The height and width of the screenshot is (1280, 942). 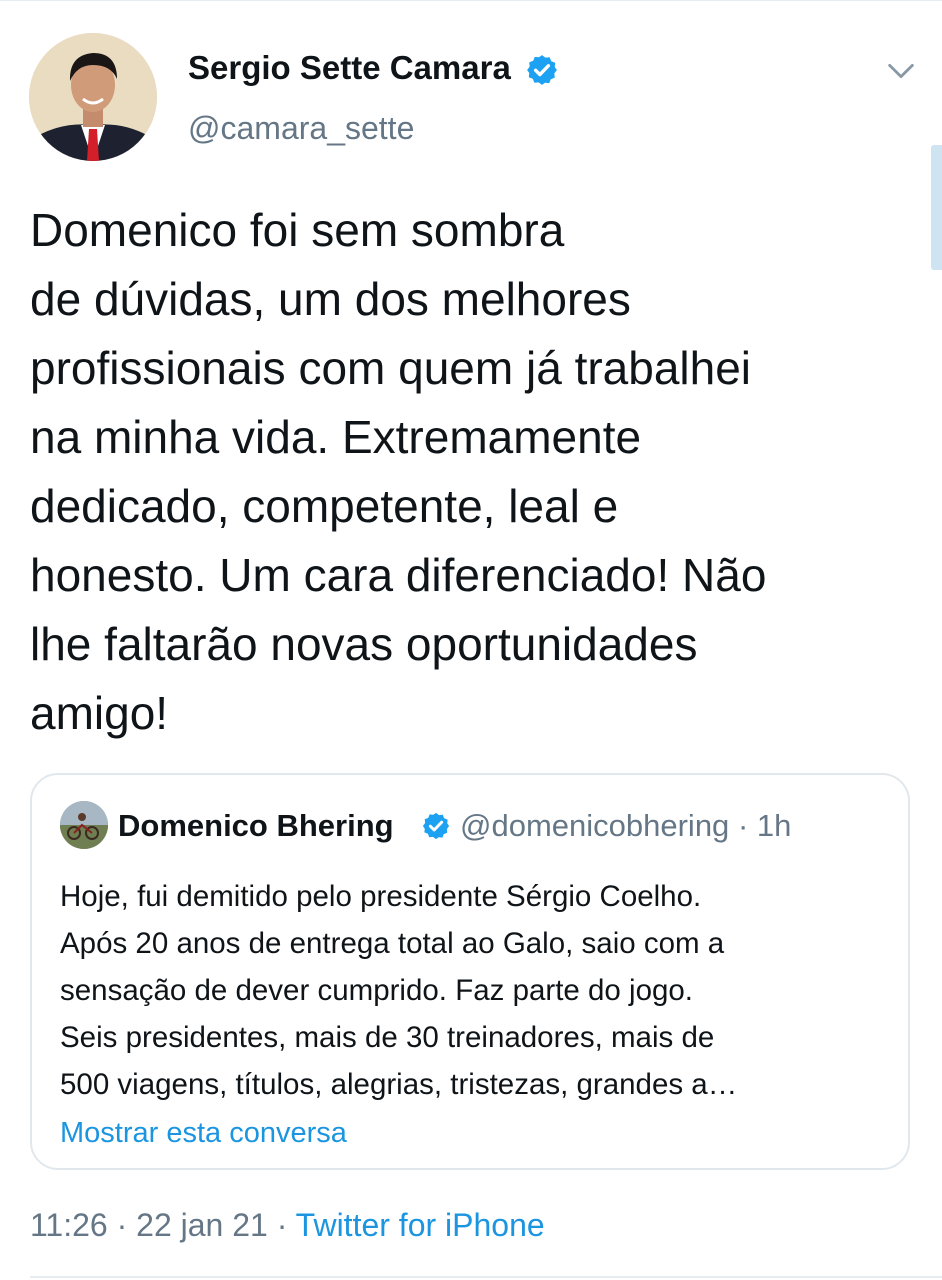 What do you see at coordinates (486, 1277) in the screenshot?
I see `bottom-divider` at bounding box center [486, 1277].